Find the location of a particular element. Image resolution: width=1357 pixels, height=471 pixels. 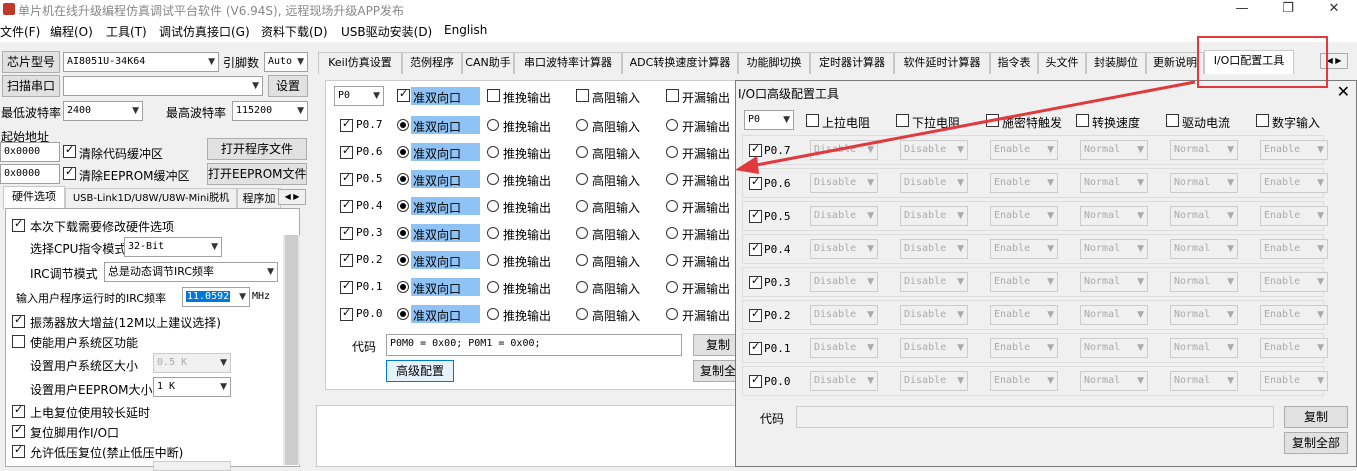

dialog-code-output is located at coordinates (1035, 417).